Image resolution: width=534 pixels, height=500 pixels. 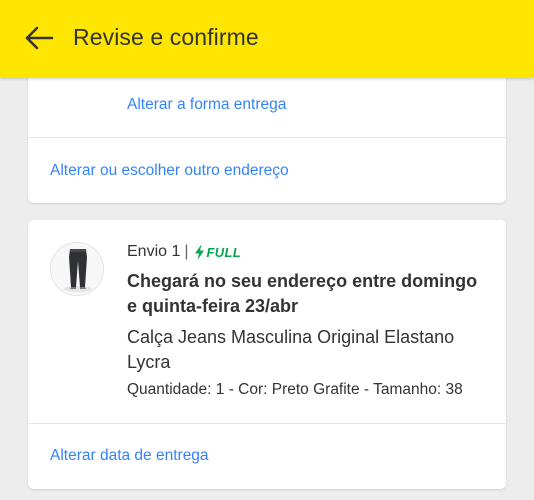 What do you see at coordinates (166, 37) in the screenshot?
I see `page-title: Revise e confirme` at bounding box center [166, 37].